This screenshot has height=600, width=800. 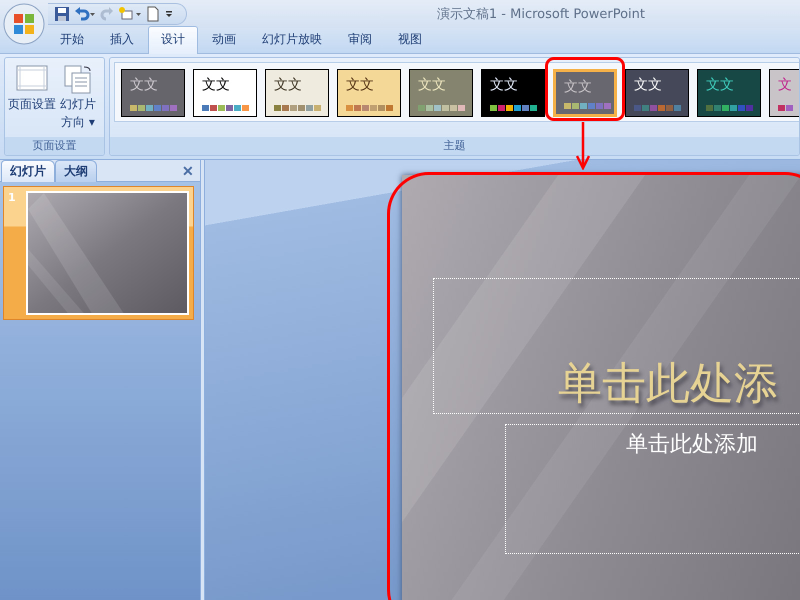 What do you see at coordinates (360, 40) in the screenshot?
I see `ribbon-tab: 审阅` at bounding box center [360, 40].